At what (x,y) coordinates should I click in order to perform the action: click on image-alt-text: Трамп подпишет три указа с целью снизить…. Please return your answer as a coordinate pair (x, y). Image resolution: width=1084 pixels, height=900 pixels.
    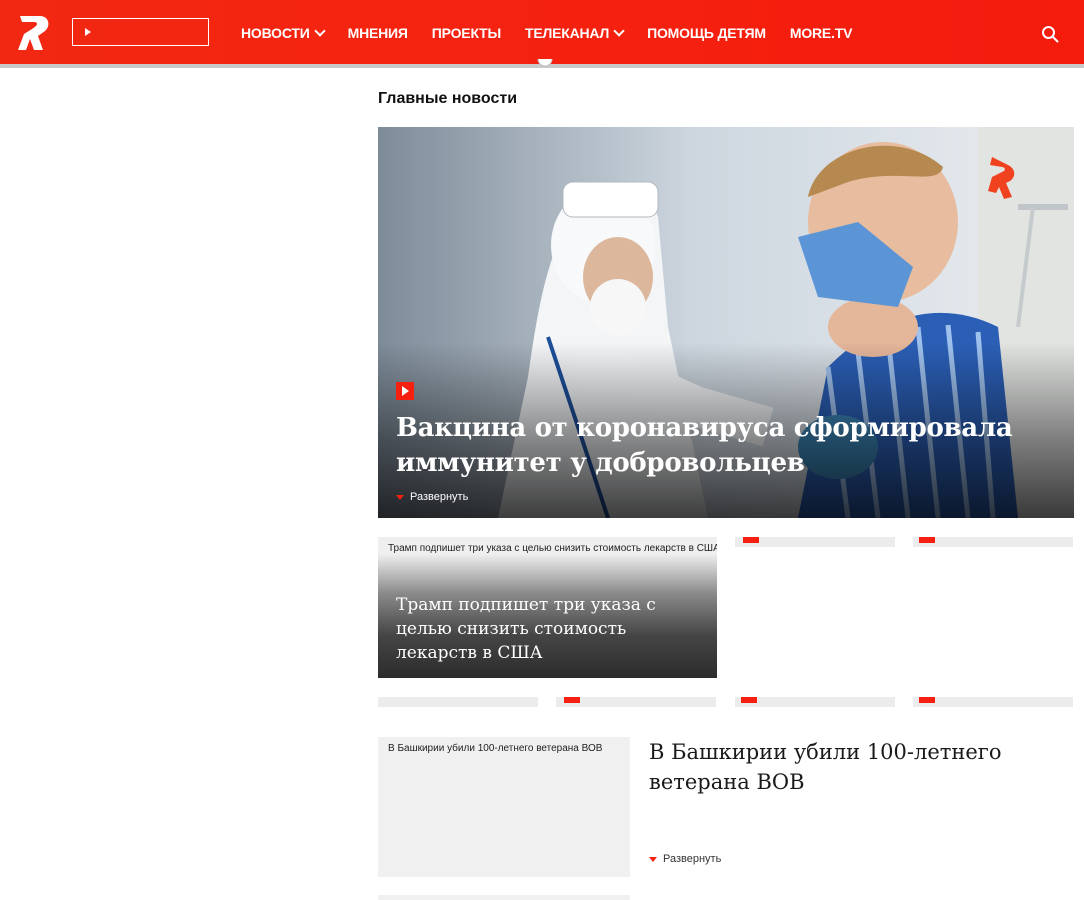
    Looking at the image, I should click on (552, 548).